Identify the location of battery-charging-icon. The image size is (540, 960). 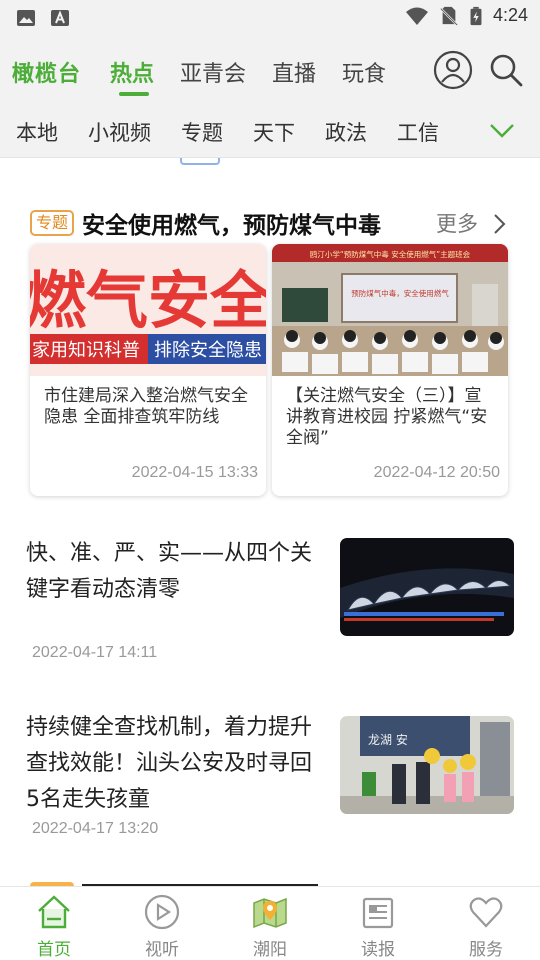
(476, 15).